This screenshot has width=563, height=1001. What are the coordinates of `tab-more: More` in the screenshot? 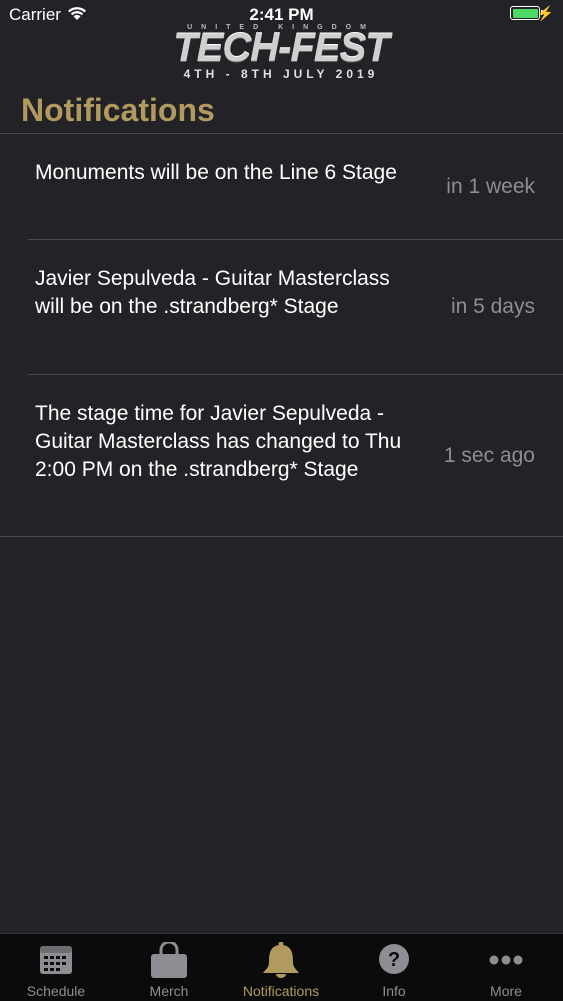 It's located at (506, 967).